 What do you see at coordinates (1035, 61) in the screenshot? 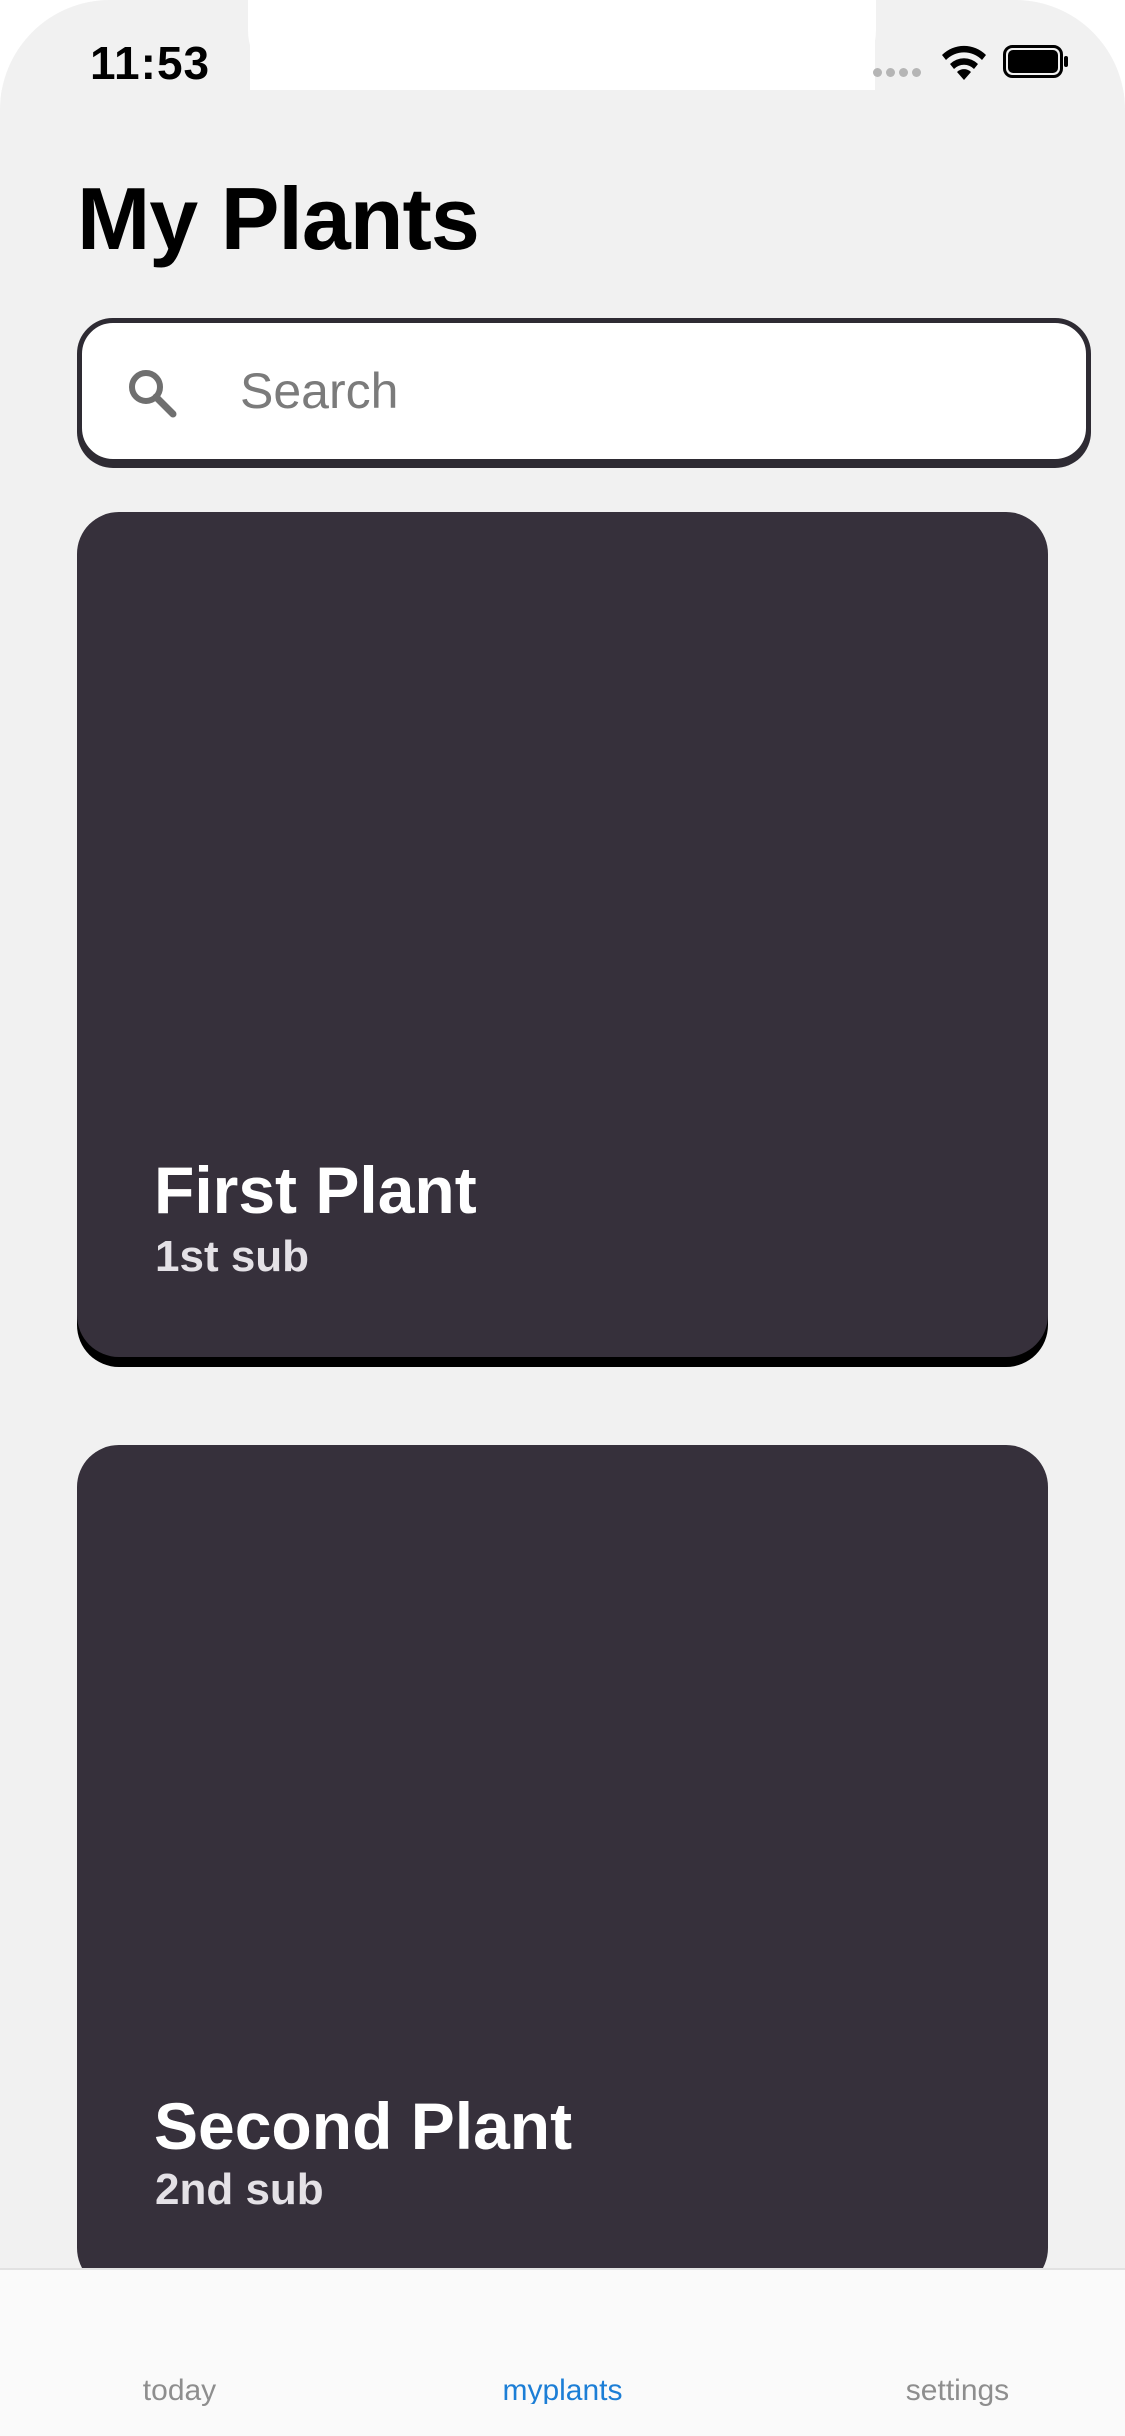
I see `battery-icon` at bounding box center [1035, 61].